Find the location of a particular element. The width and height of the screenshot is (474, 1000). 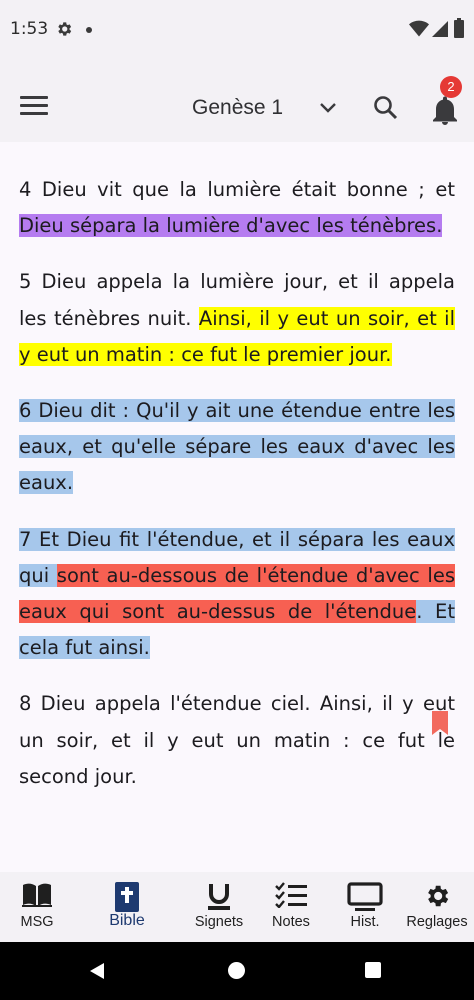

system-navigation-bar is located at coordinates (237, 971).